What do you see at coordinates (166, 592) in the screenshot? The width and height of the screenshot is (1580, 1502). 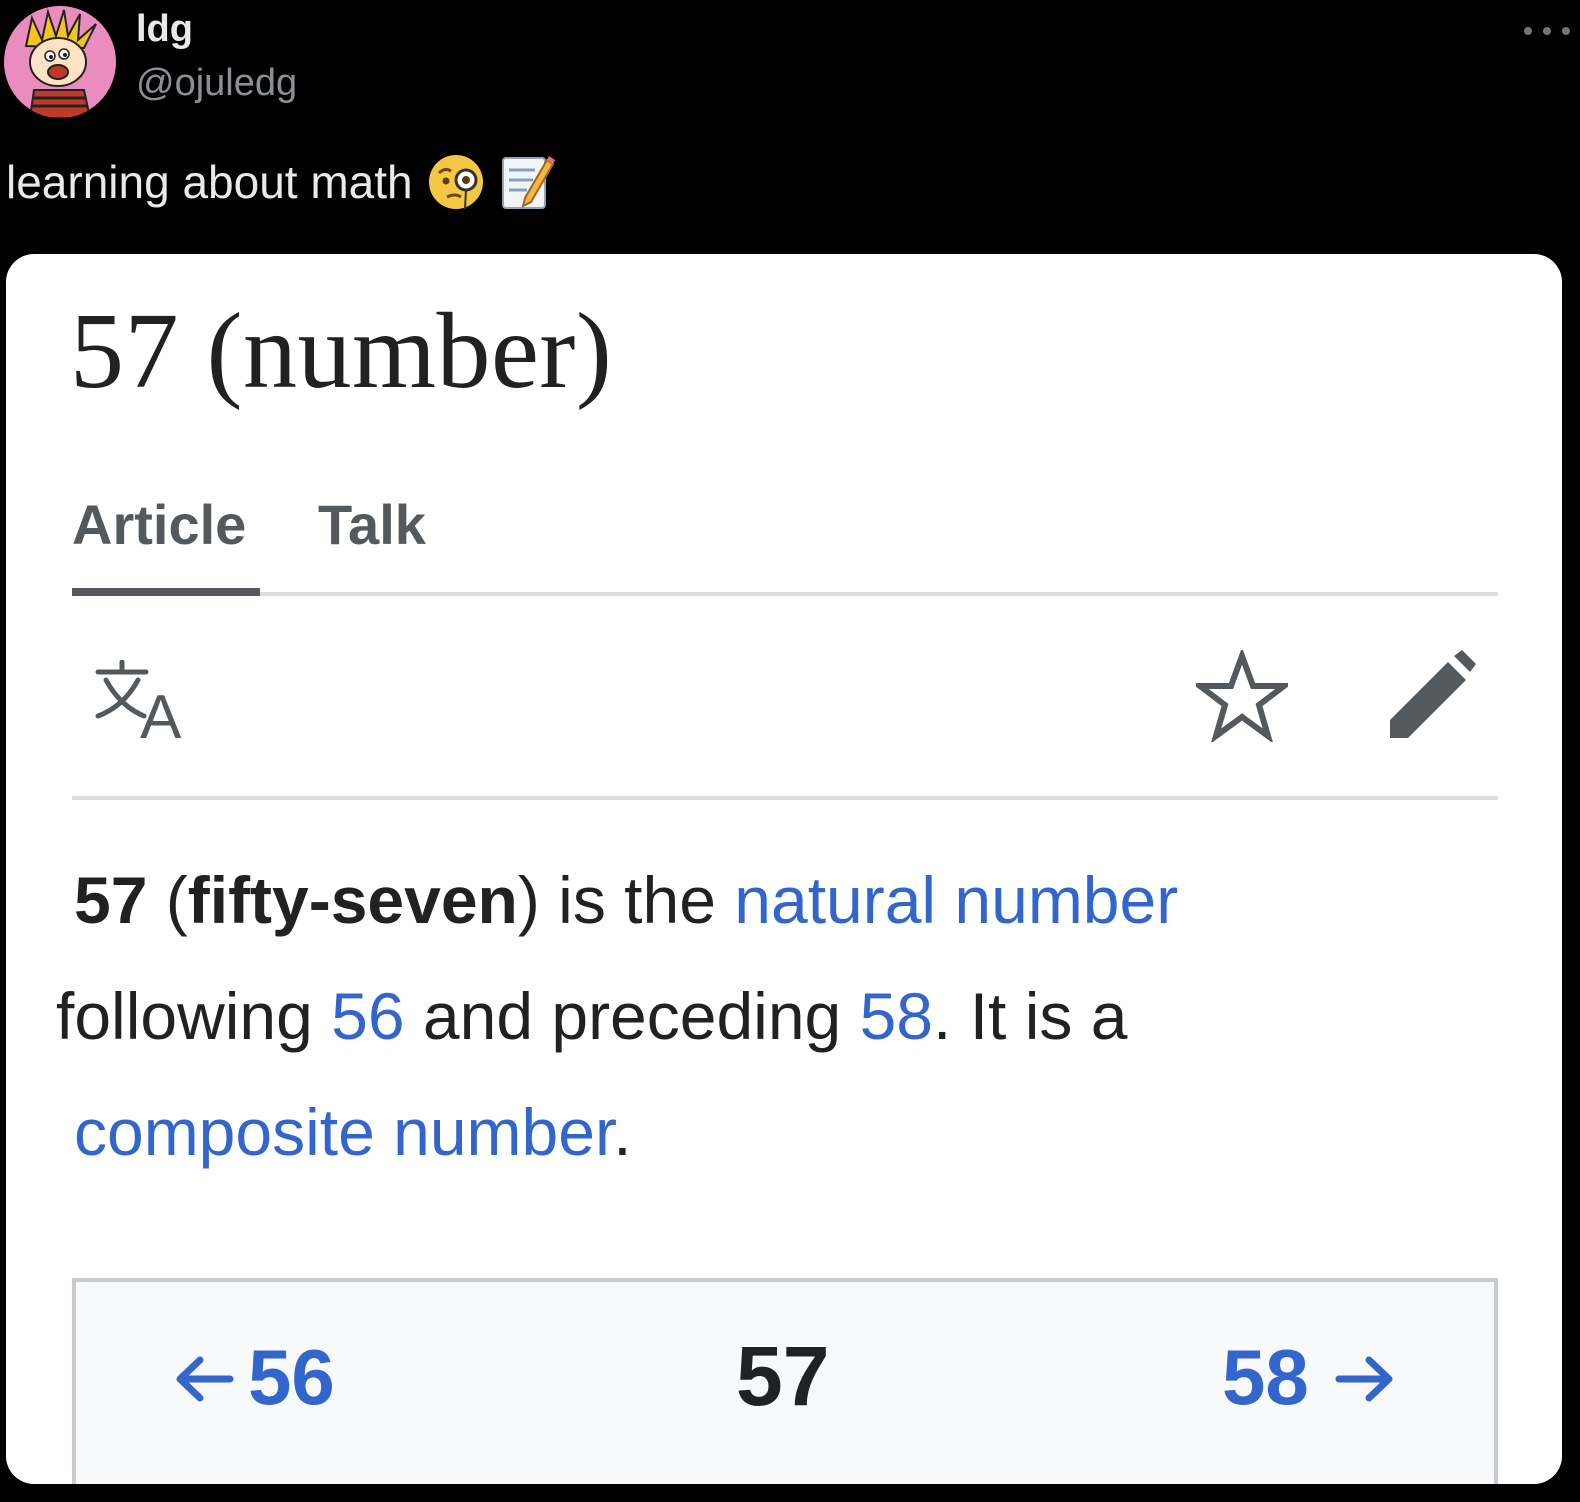 I see `active-tab-indicator` at bounding box center [166, 592].